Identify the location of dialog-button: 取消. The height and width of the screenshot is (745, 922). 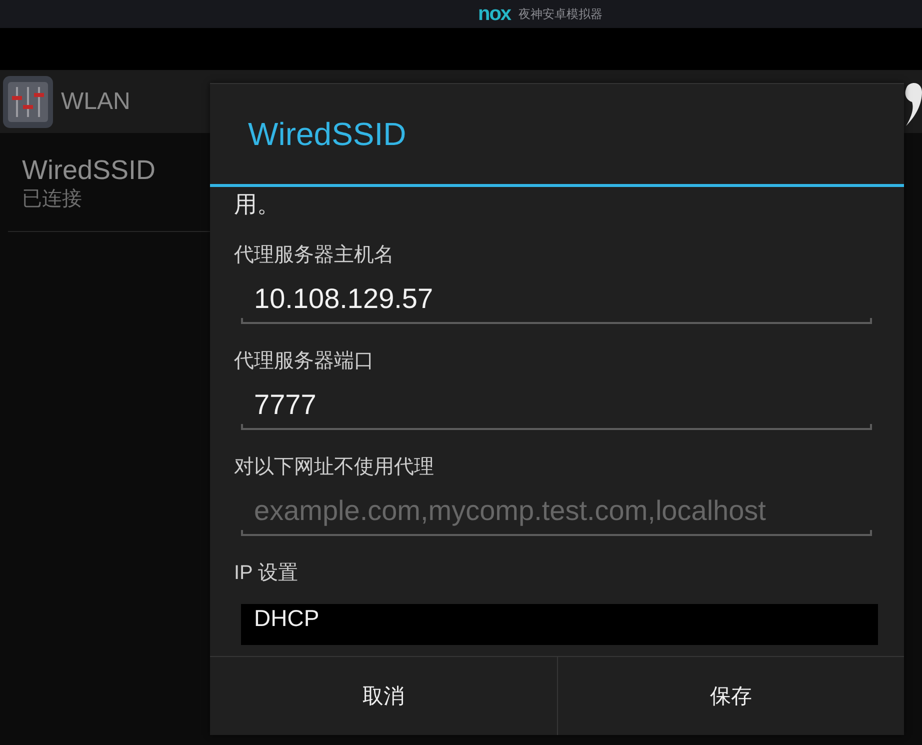
(383, 696).